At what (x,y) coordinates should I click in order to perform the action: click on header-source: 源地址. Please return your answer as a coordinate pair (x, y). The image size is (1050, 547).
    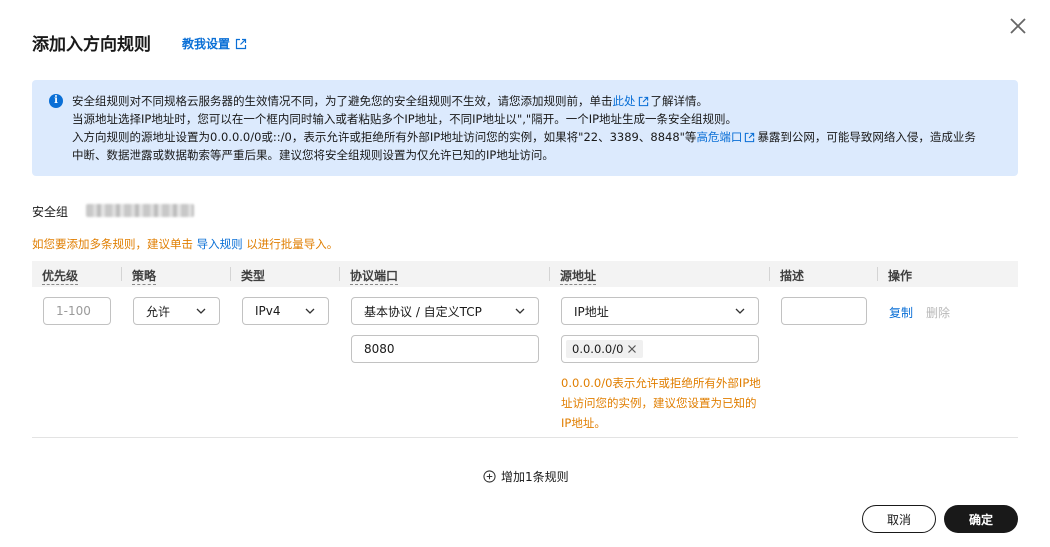
    Looking at the image, I should click on (578, 277).